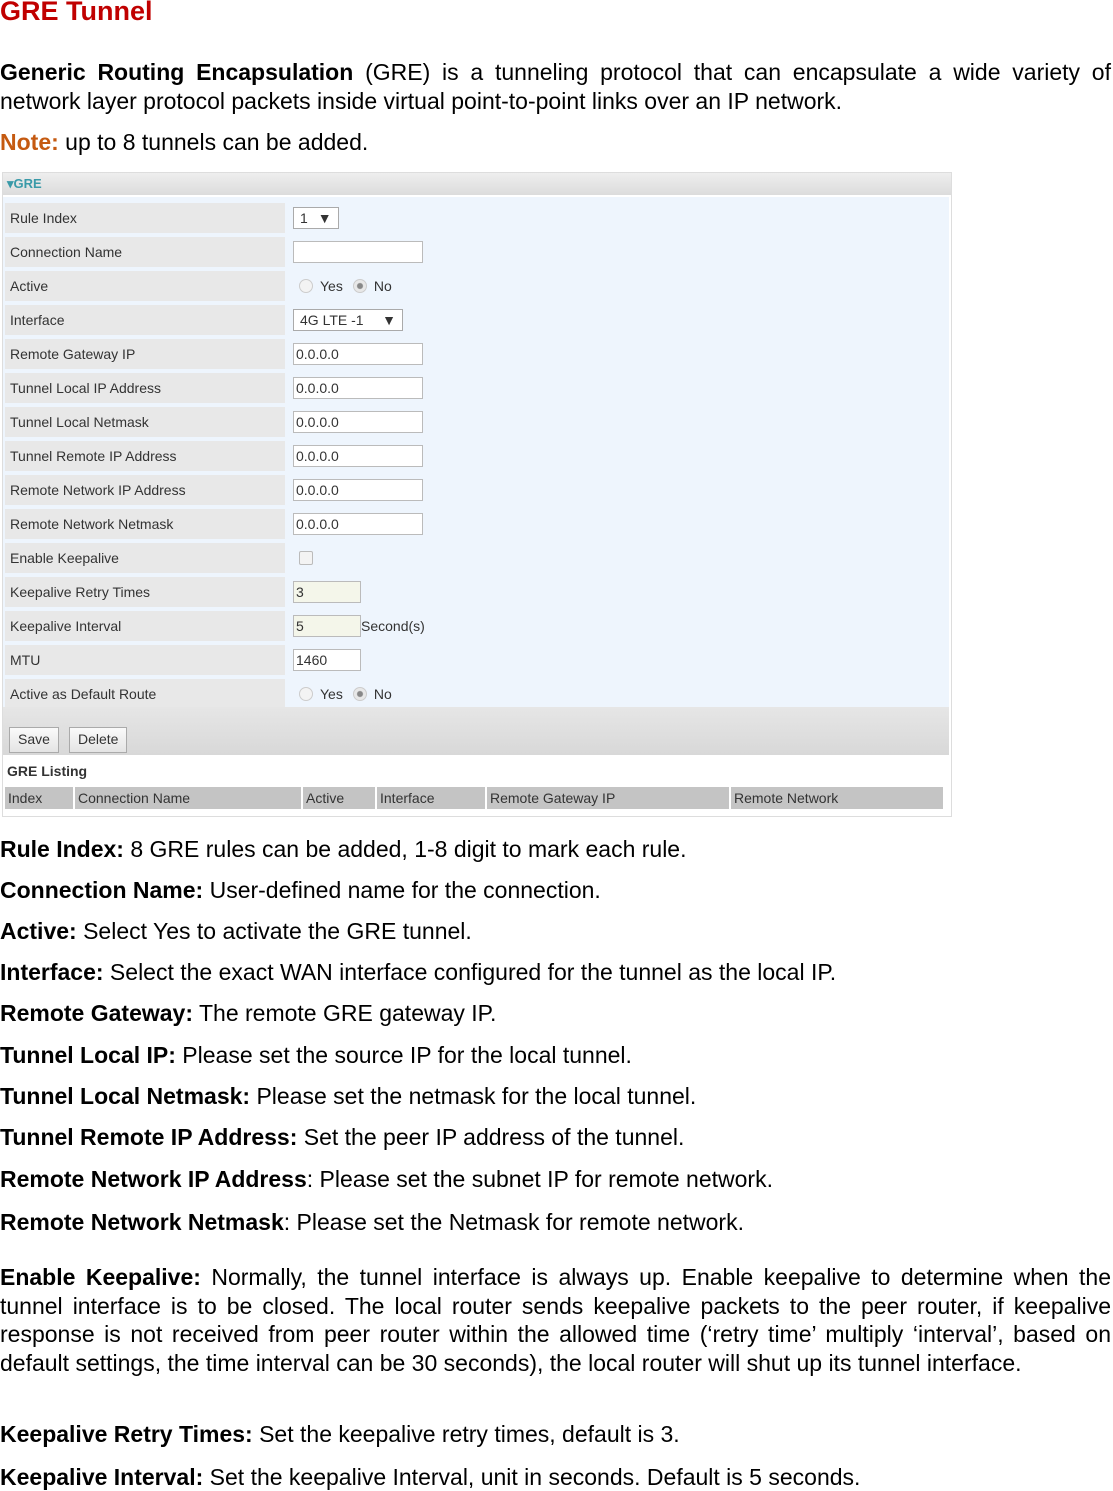  Describe the element at coordinates (52, 972) in the screenshot. I see `description-term: Interface:` at that location.